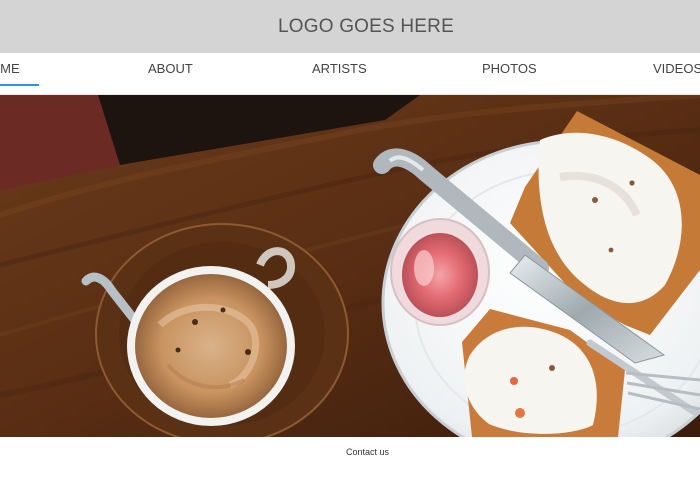 Image resolution: width=700 pixels, height=500 pixels. Describe the element at coordinates (170, 73) in the screenshot. I see `nav-item-about: ABOUT` at that location.